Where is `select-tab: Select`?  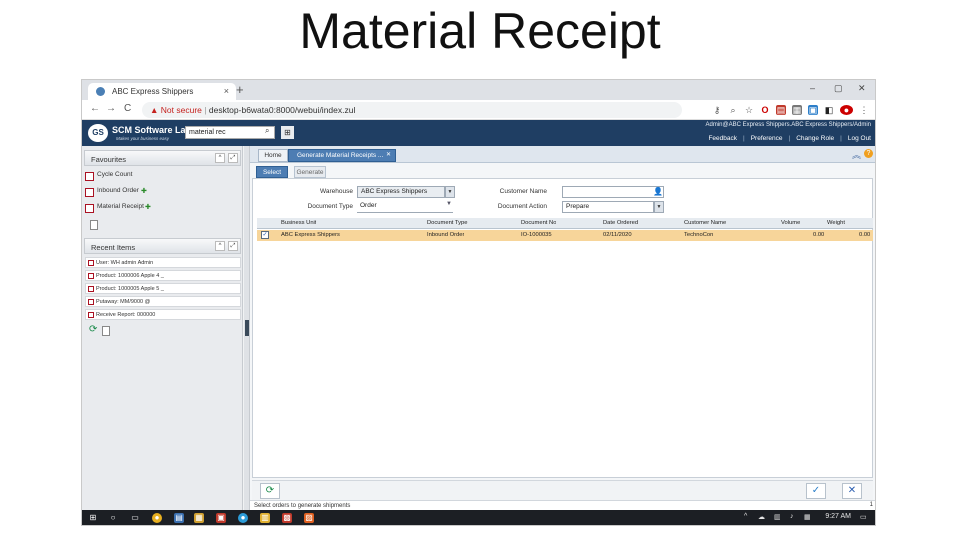 select-tab: Select is located at coordinates (272, 172).